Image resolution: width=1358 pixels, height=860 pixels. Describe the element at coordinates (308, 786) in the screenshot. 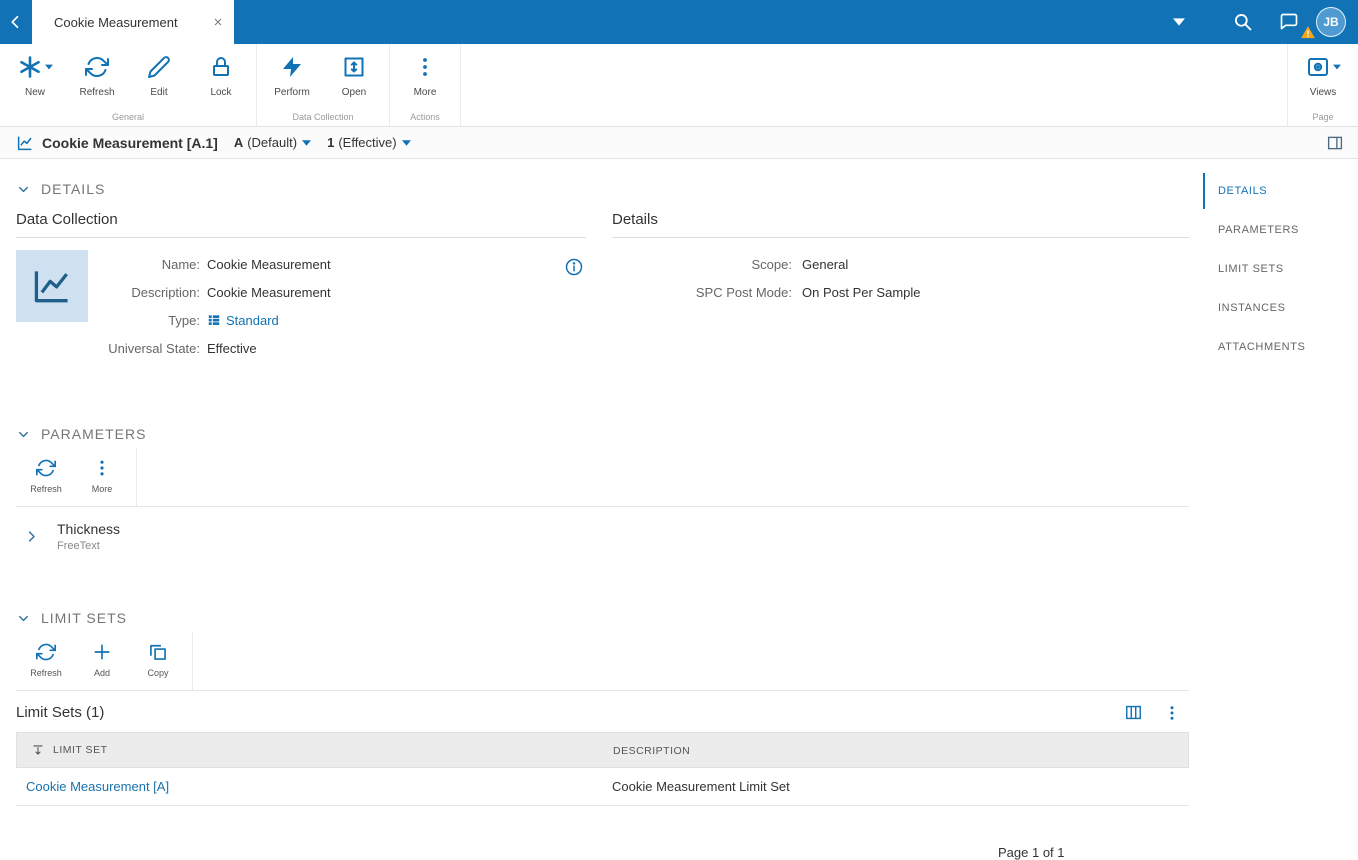

I see `cell-limit-set: Cookie Measurement [A]` at that location.